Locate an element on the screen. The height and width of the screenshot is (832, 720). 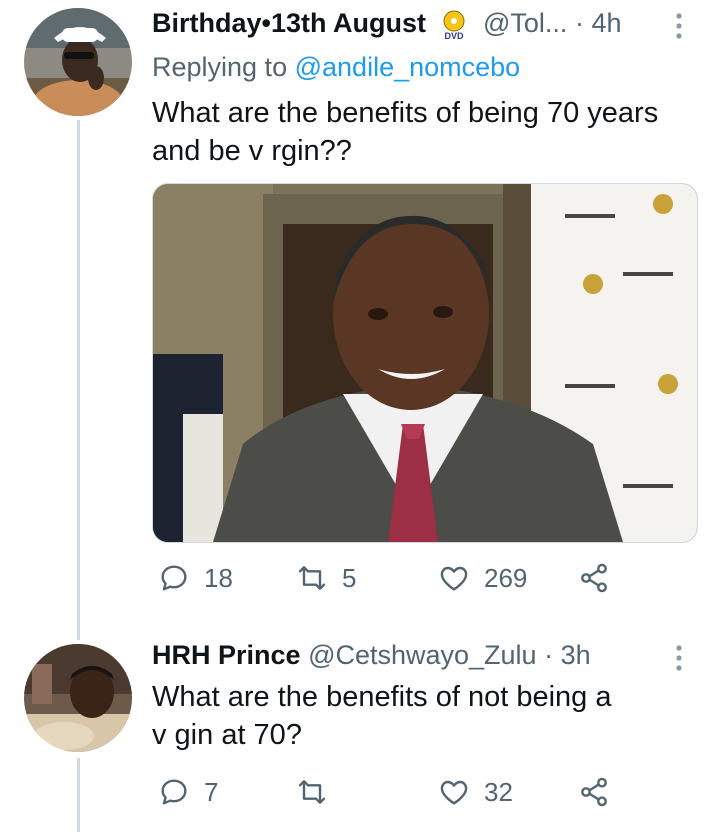
display-name: HRH Prince is located at coordinates (226, 655).